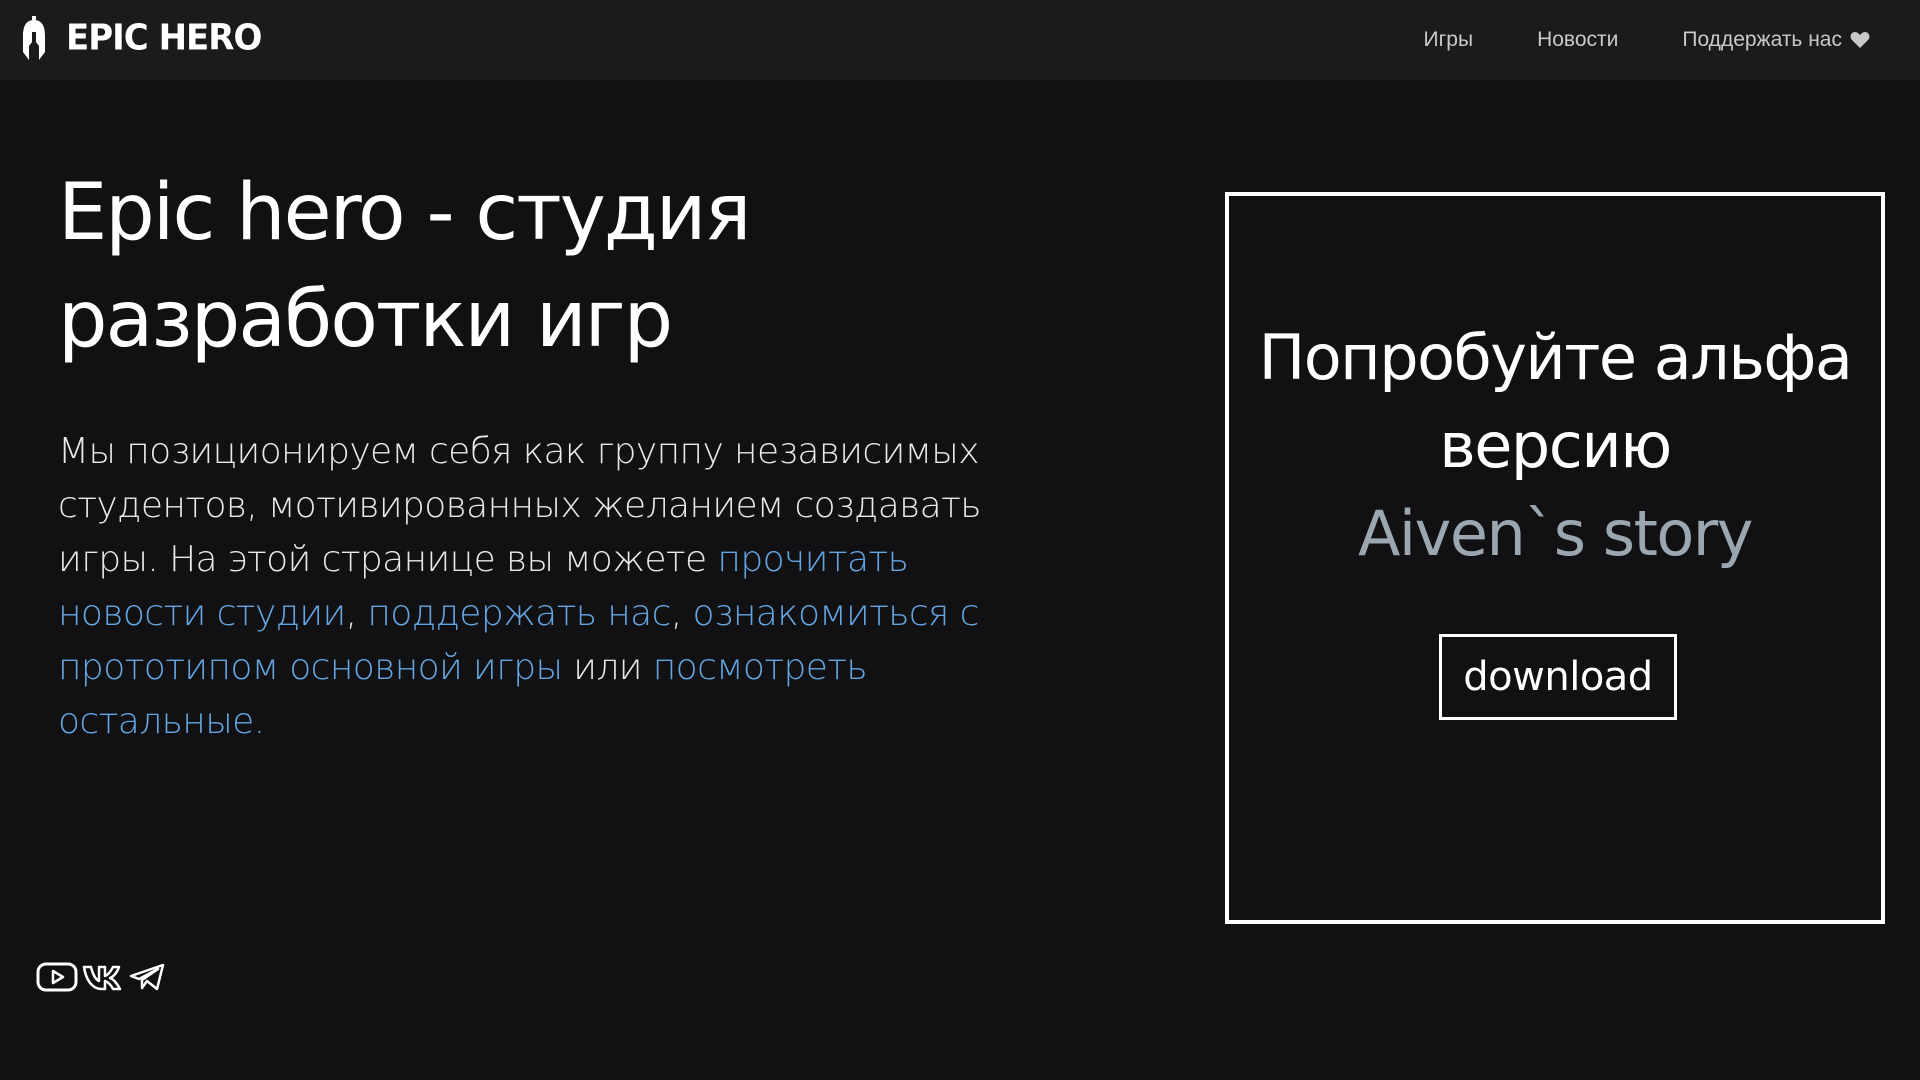  I want to click on nav-item-support: Поддержать нас, so click(1776, 40).